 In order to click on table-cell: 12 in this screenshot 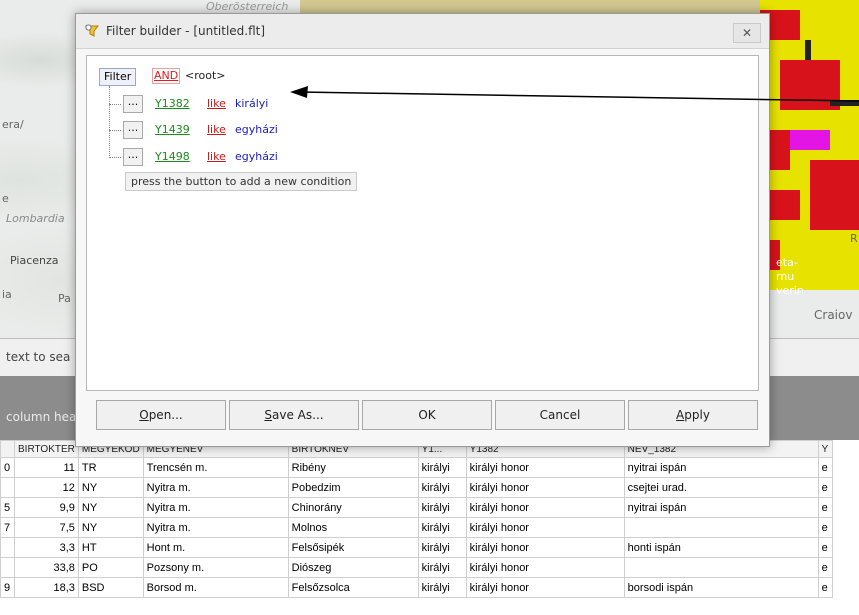, I will do `click(46, 487)`.